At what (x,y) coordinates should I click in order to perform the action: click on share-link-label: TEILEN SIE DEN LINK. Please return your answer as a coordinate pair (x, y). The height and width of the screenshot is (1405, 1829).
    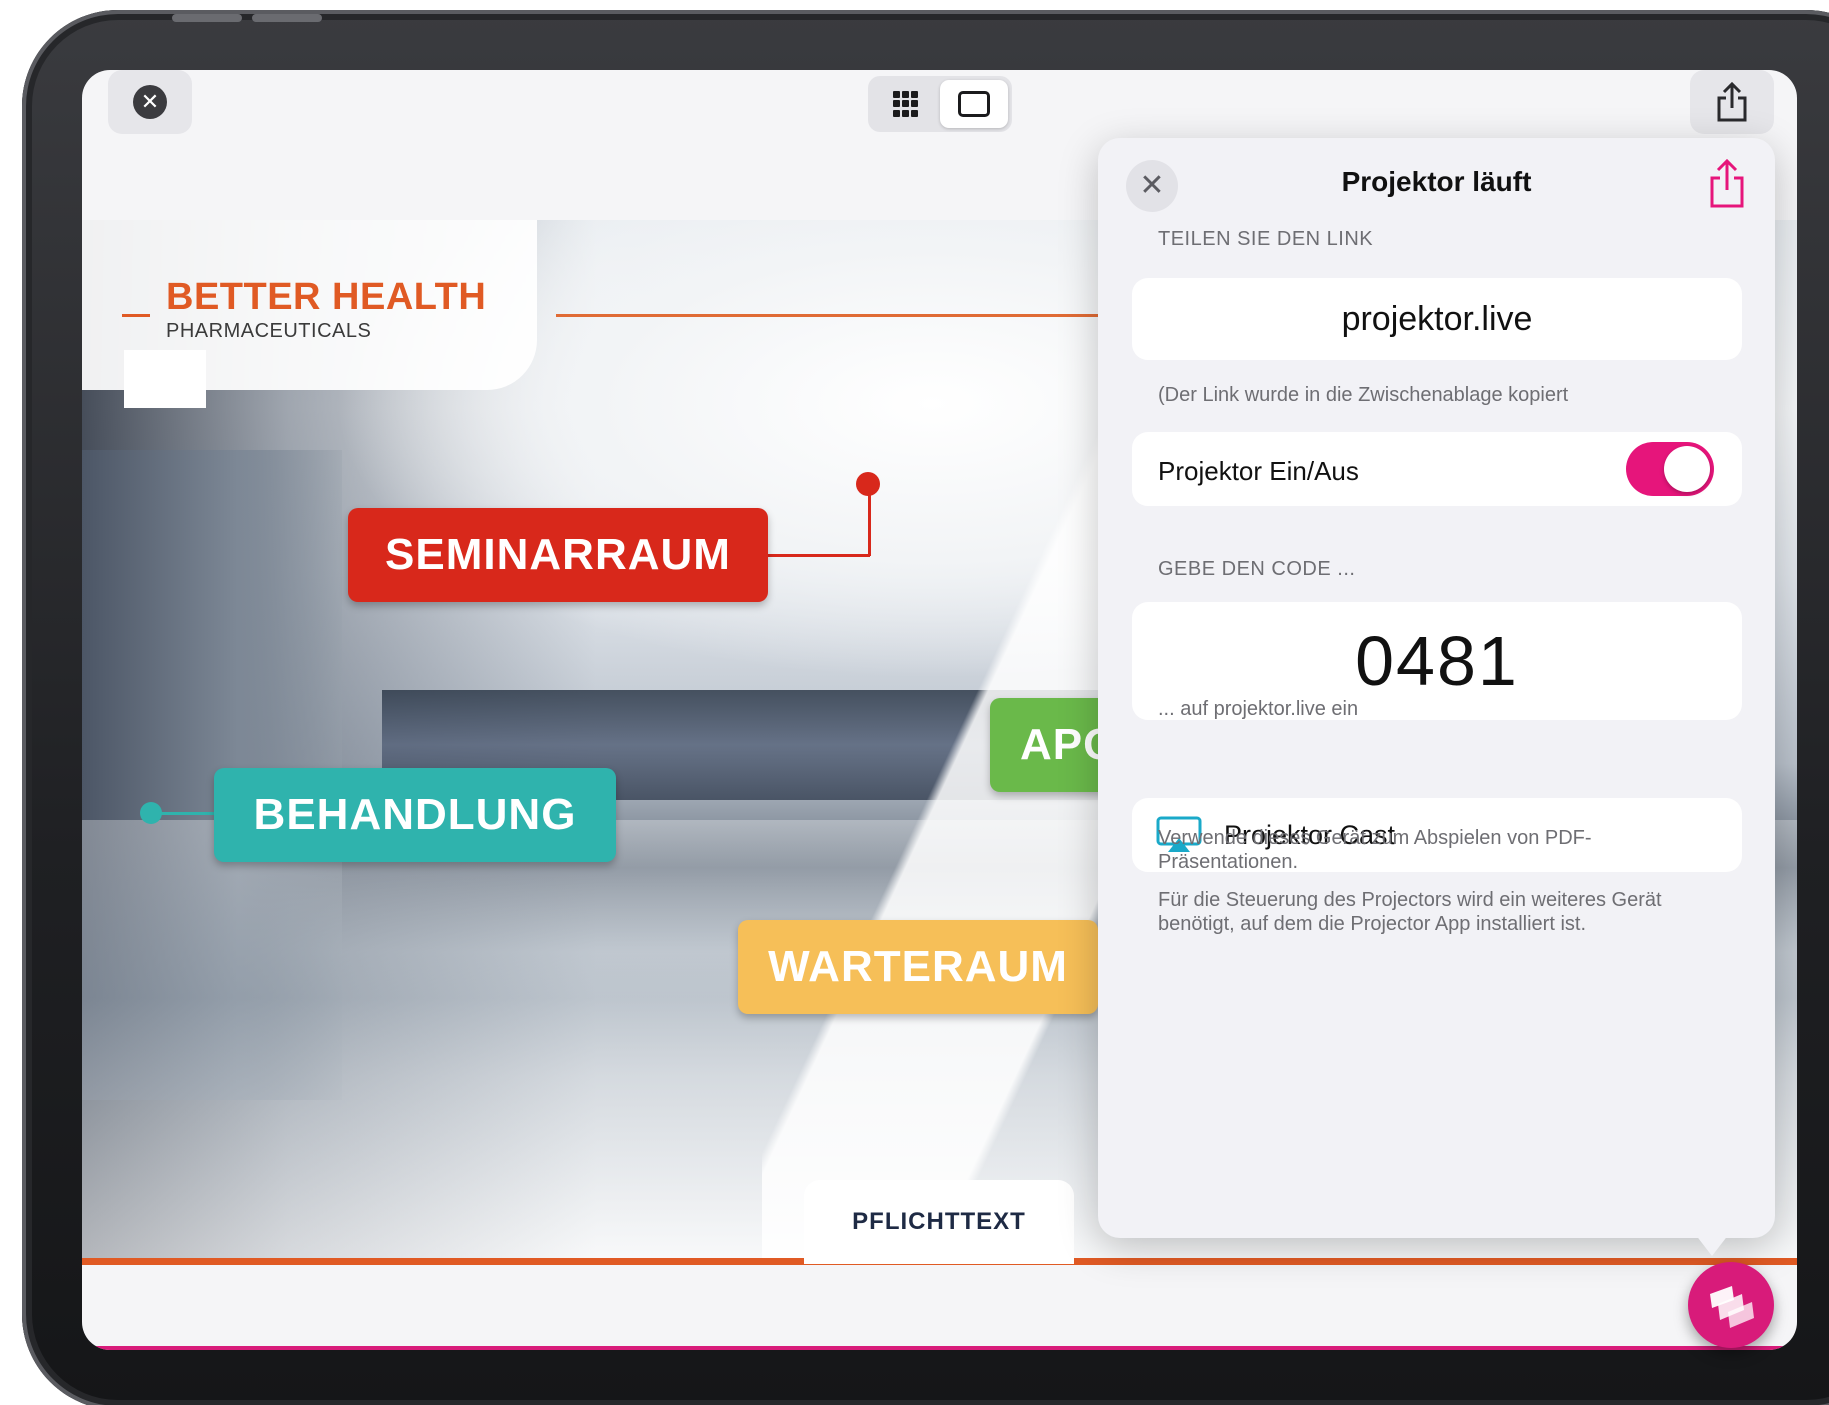
    Looking at the image, I should click on (1266, 239).